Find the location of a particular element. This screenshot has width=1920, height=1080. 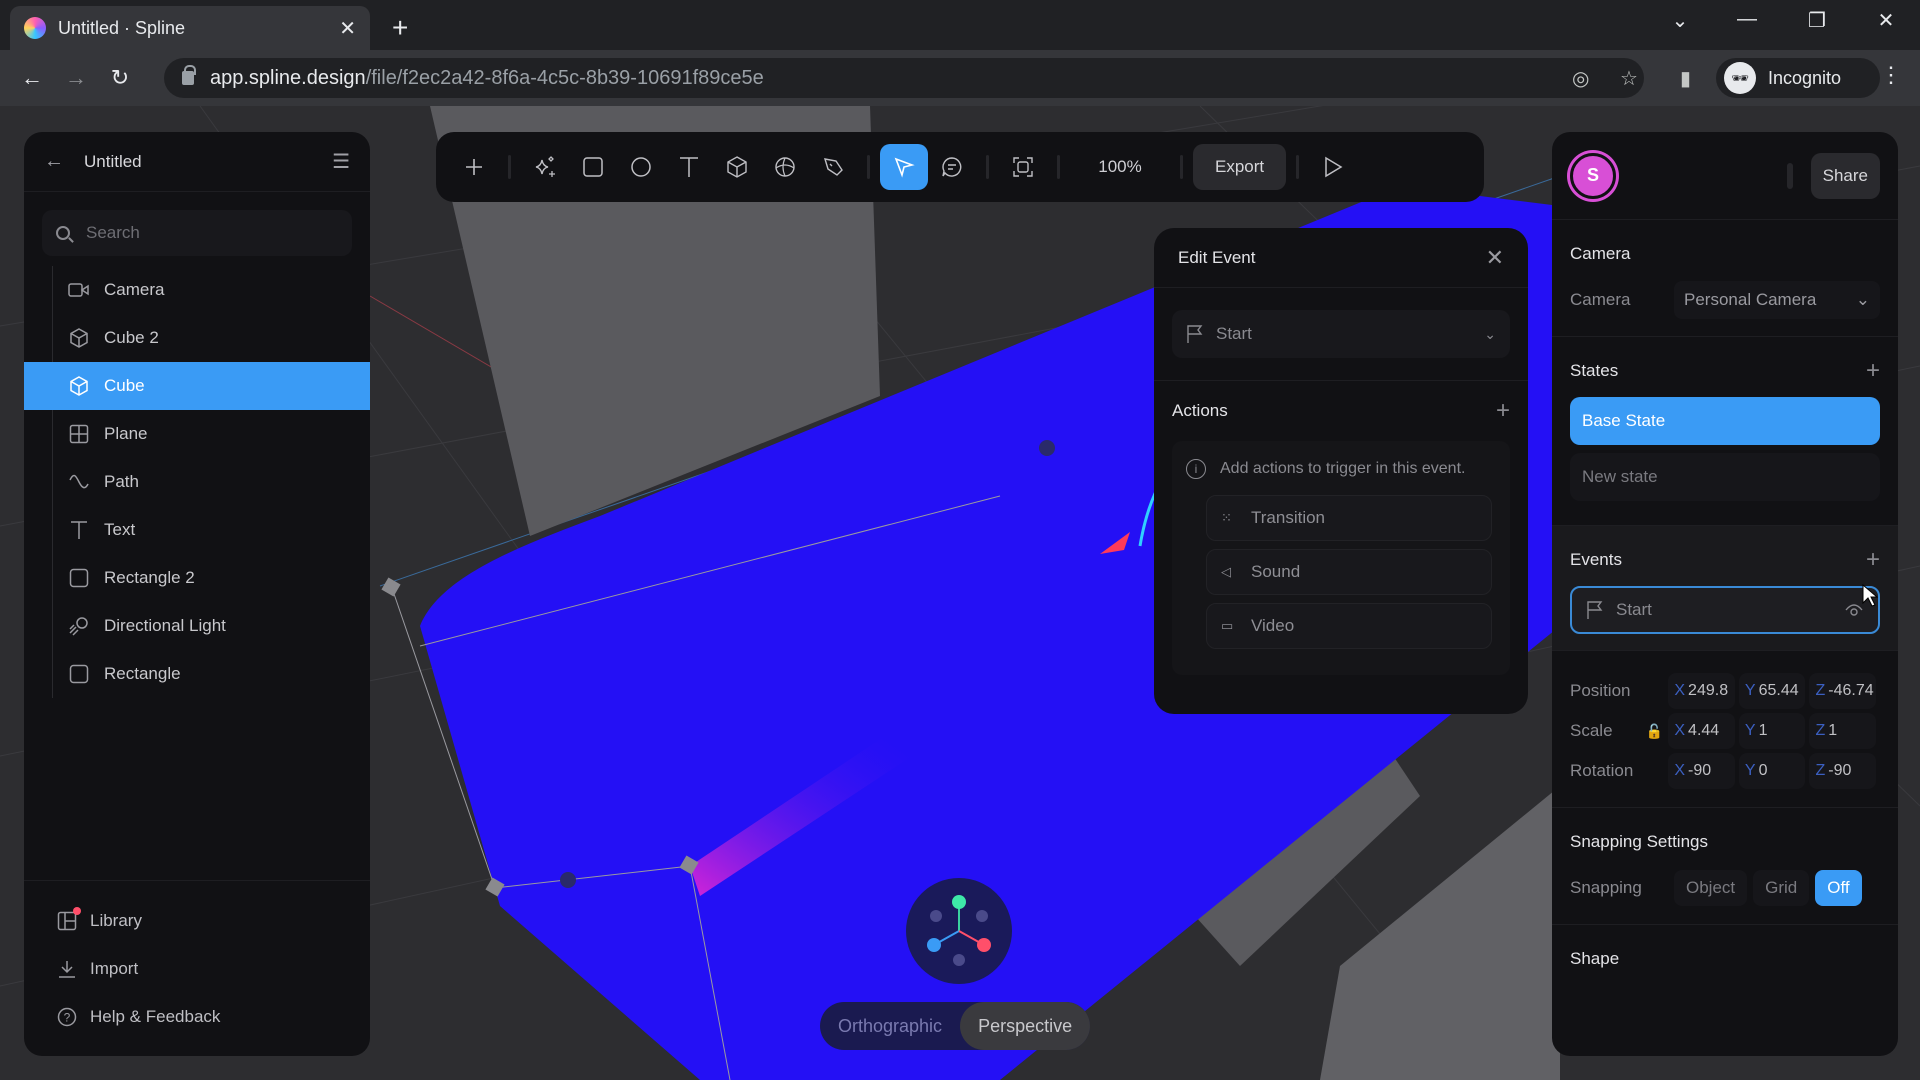

sphere-tool-button is located at coordinates (785, 167).